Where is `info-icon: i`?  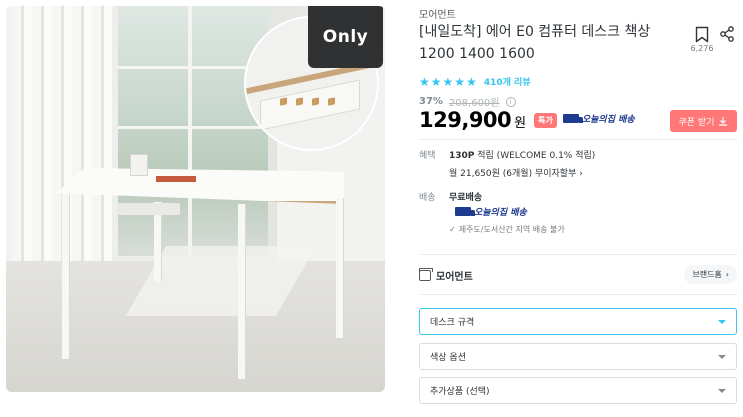 info-icon: i is located at coordinates (510, 101).